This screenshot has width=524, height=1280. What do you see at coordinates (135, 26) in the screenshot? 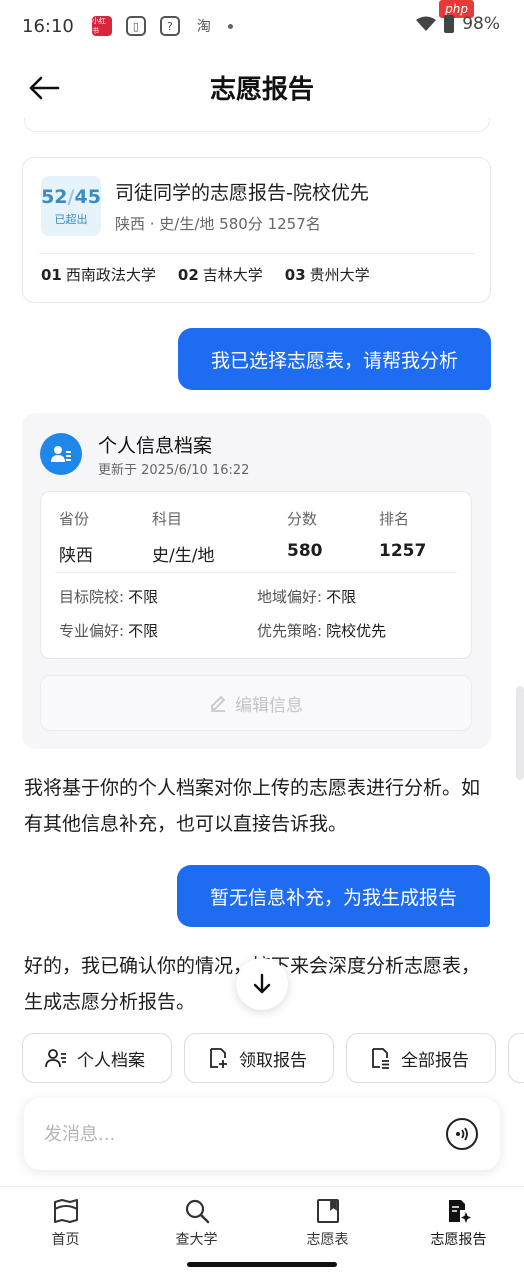
I see `clipboard-icon: ▯` at bounding box center [135, 26].